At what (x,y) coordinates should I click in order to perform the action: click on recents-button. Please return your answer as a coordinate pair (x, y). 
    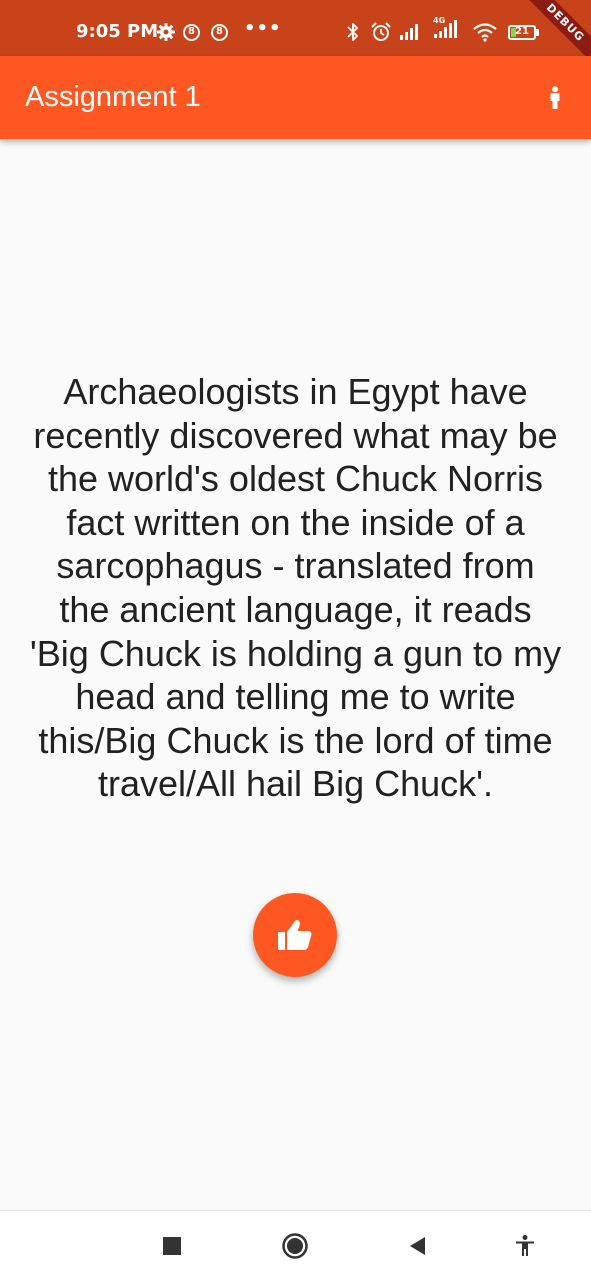
    Looking at the image, I should click on (172, 1246).